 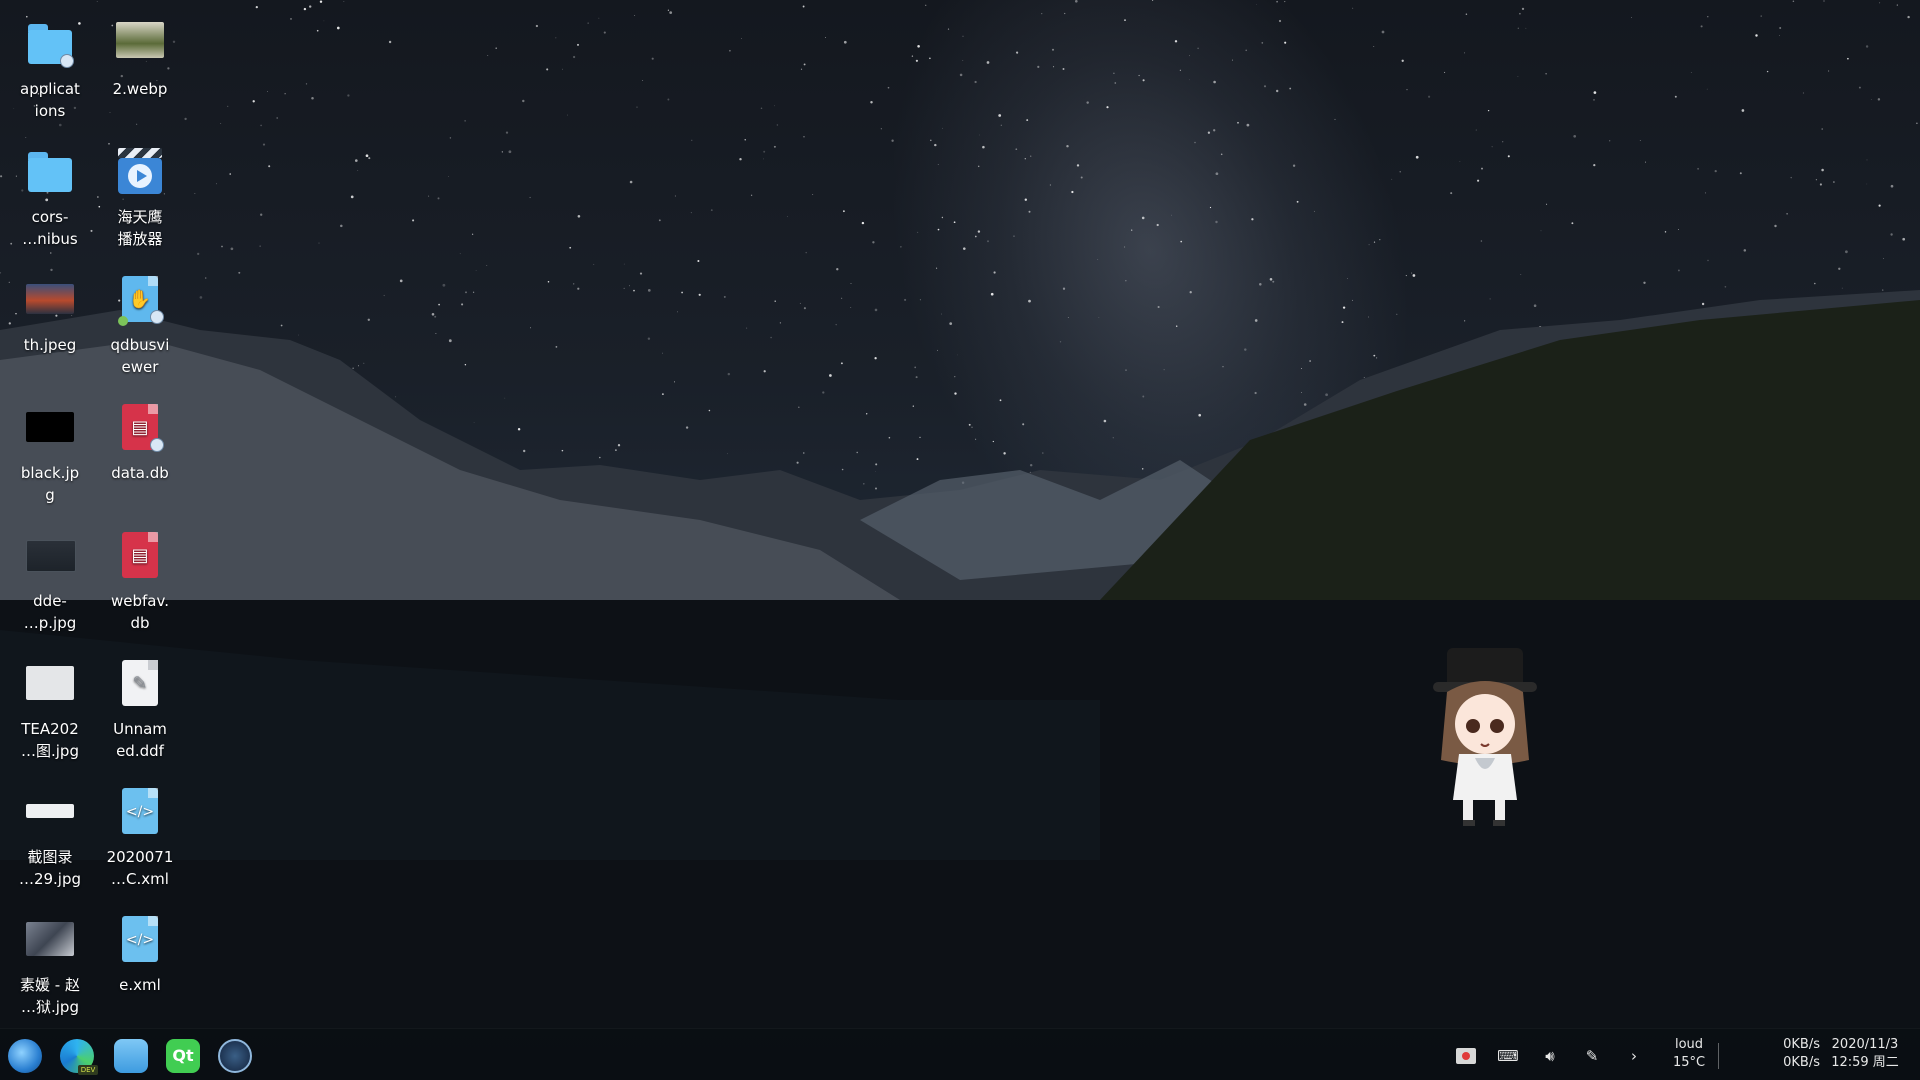 What do you see at coordinates (1508, 1056) in the screenshot?
I see `keyboard-icon: ⌨` at bounding box center [1508, 1056].